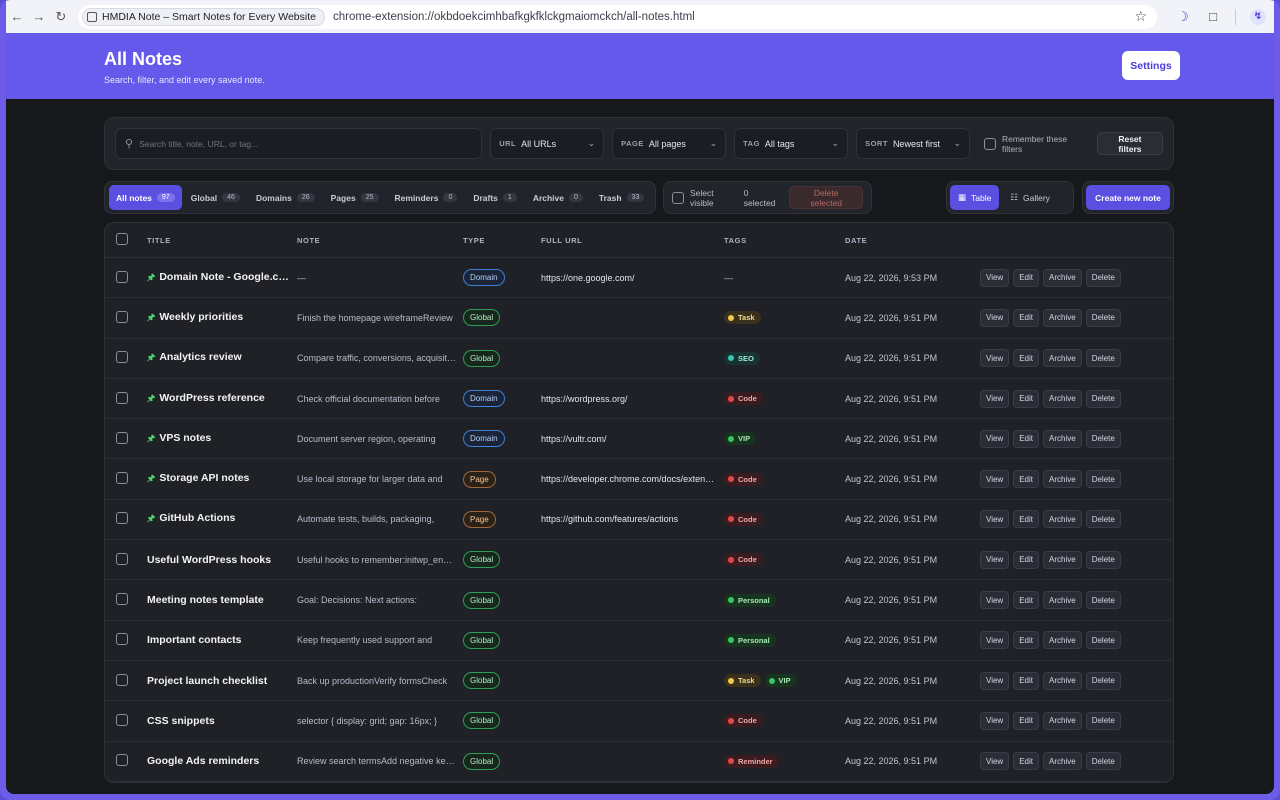 This screenshot has width=1280, height=800. What do you see at coordinates (558, 197) in the screenshot?
I see `tab-archive: Archive 0` at bounding box center [558, 197].